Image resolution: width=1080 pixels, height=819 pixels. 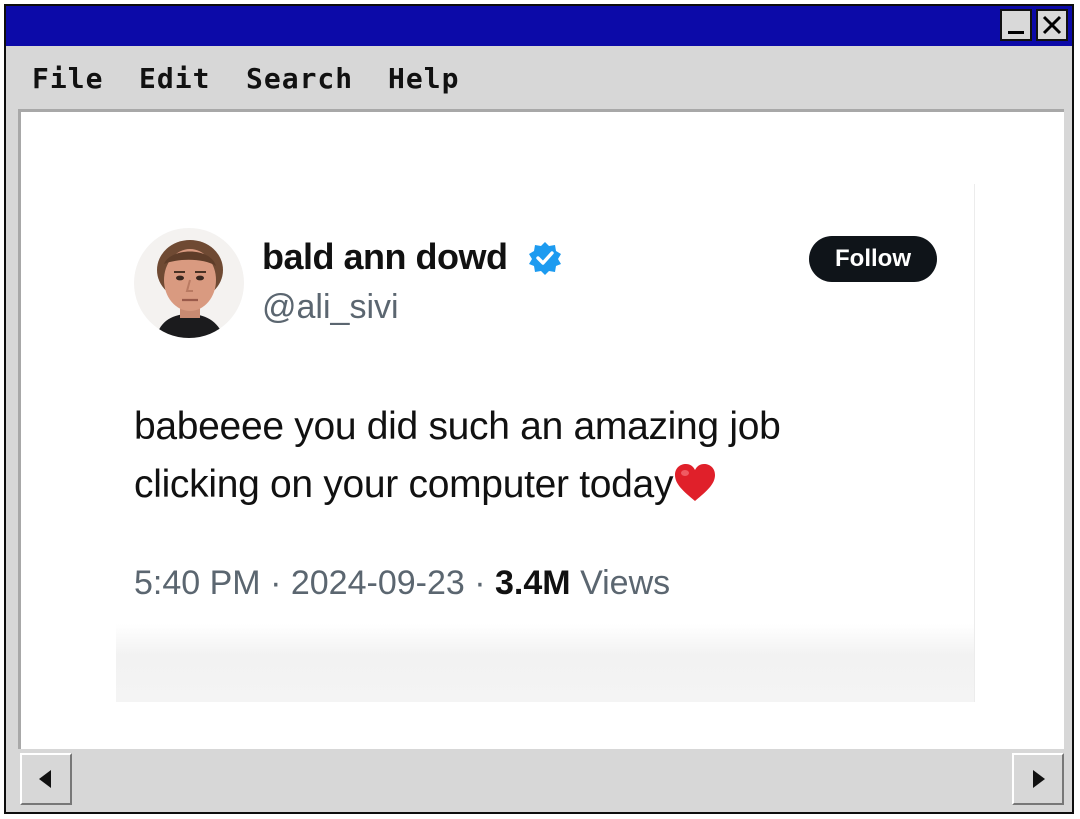 What do you see at coordinates (873, 259) in the screenshot?
I see `follow-button: Follow` at bounding box center [873, 259].